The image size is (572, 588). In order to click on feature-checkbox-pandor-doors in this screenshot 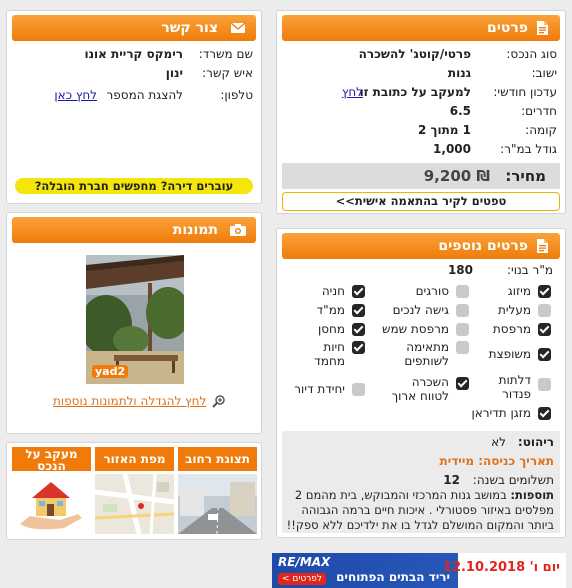, I will do `click(544, 384)`.